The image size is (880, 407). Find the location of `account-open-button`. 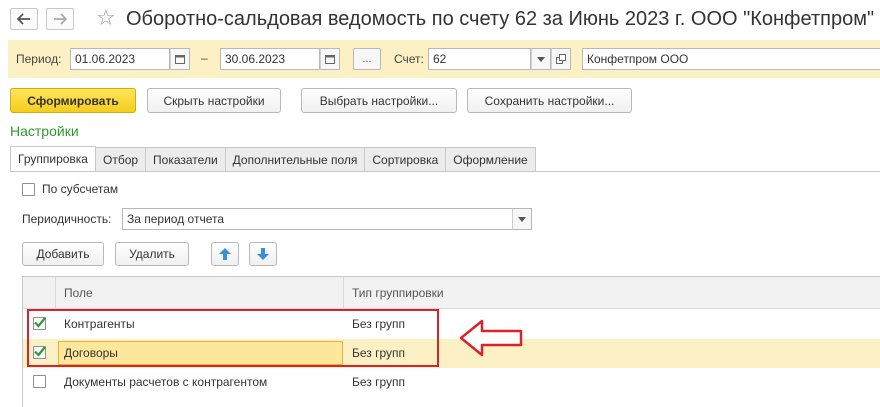

account-open-button is located at coordinates (561, 59).